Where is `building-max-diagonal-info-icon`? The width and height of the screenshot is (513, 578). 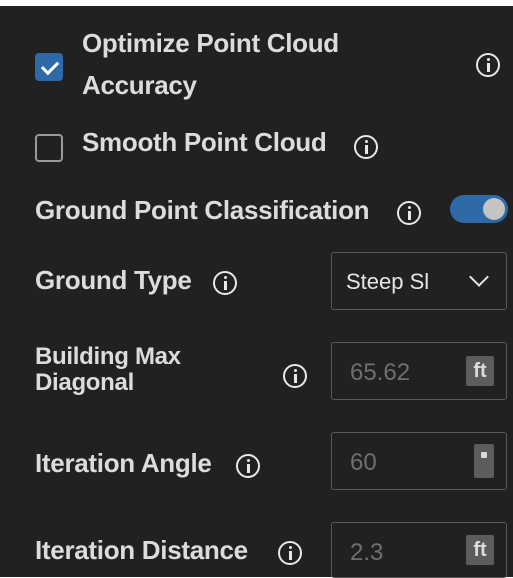
building-max-diagonal-info-icon is located at coordinates (295, 376).